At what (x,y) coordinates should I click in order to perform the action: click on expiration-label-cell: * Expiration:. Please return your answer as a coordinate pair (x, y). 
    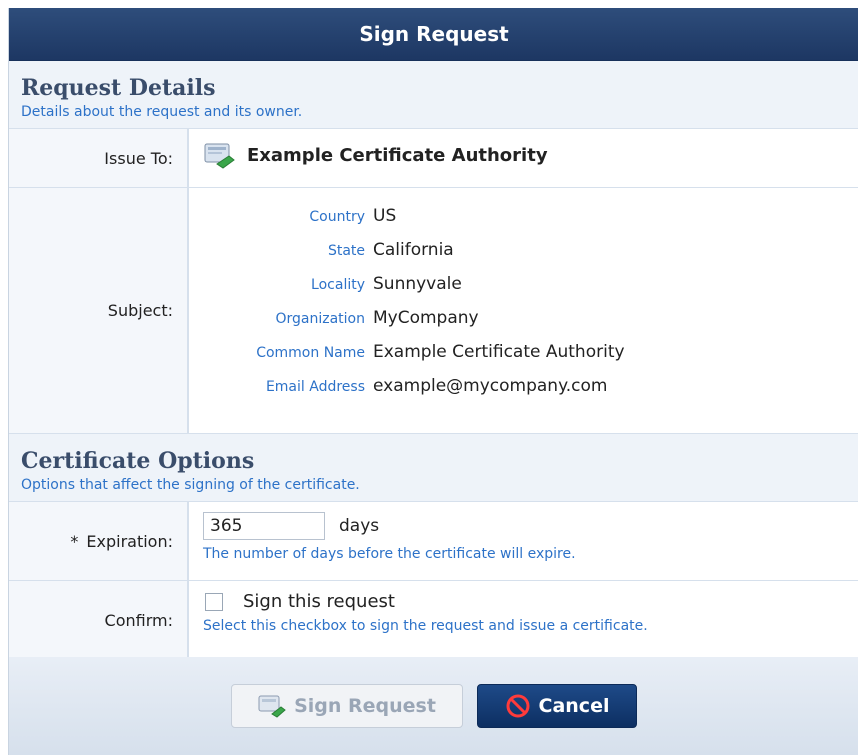
    Looking at the image, I should click on (99, 541).